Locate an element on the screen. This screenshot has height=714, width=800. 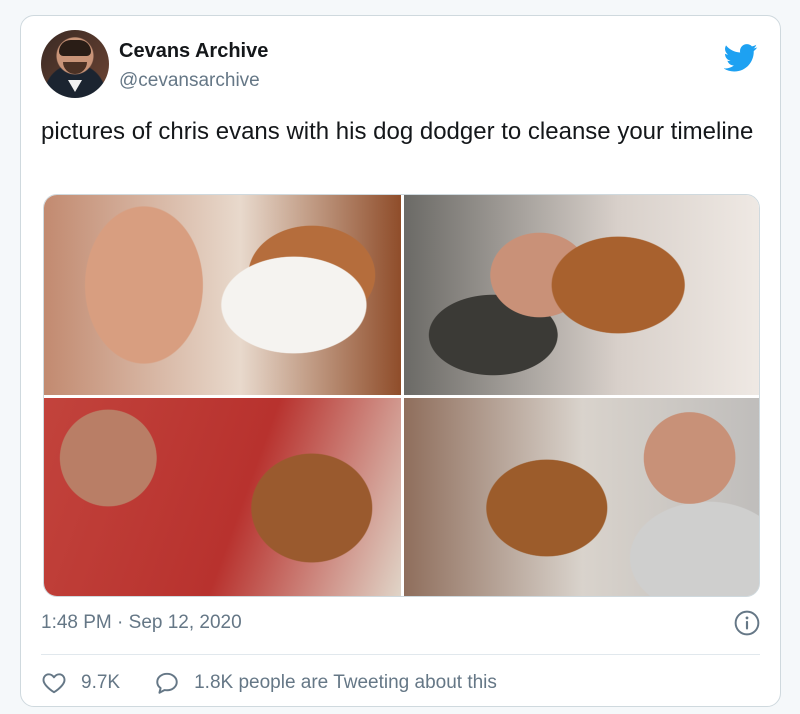
author-handle: @cevansarchive is located at coordinates (189, 81).